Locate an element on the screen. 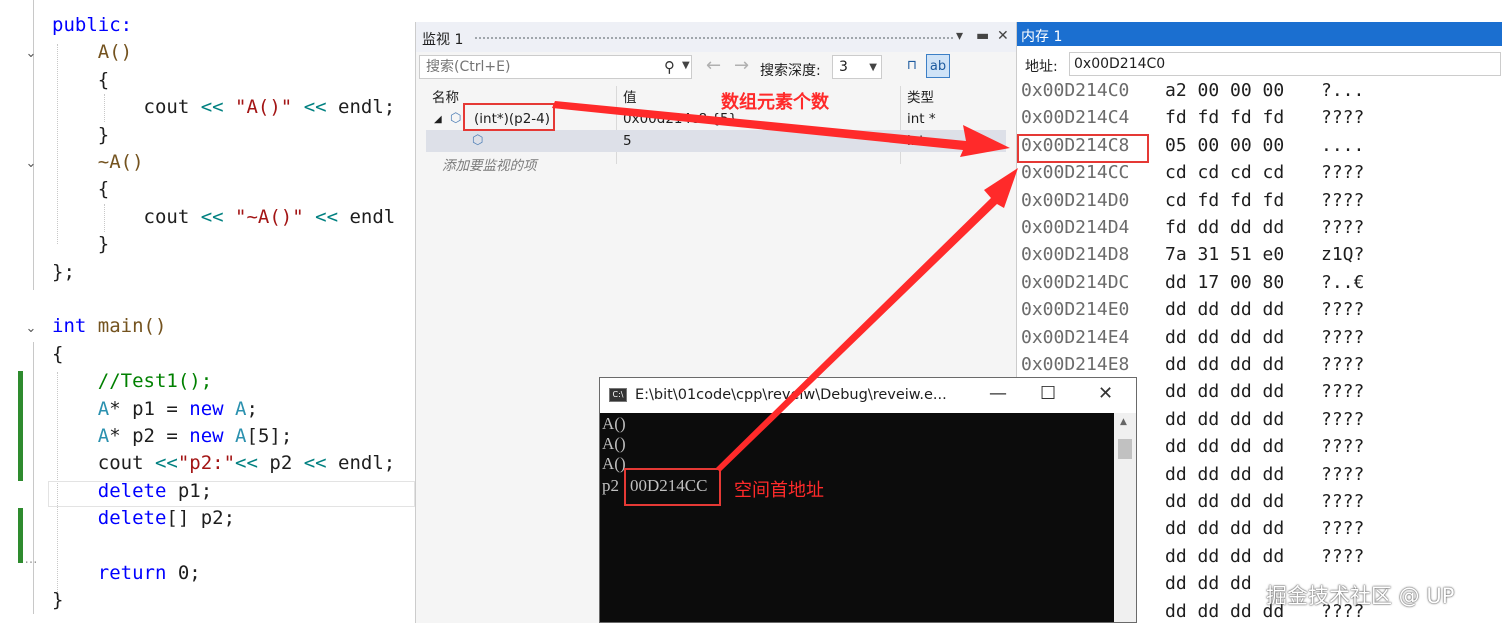  code-token: }; is located at coordinates (63, 271).